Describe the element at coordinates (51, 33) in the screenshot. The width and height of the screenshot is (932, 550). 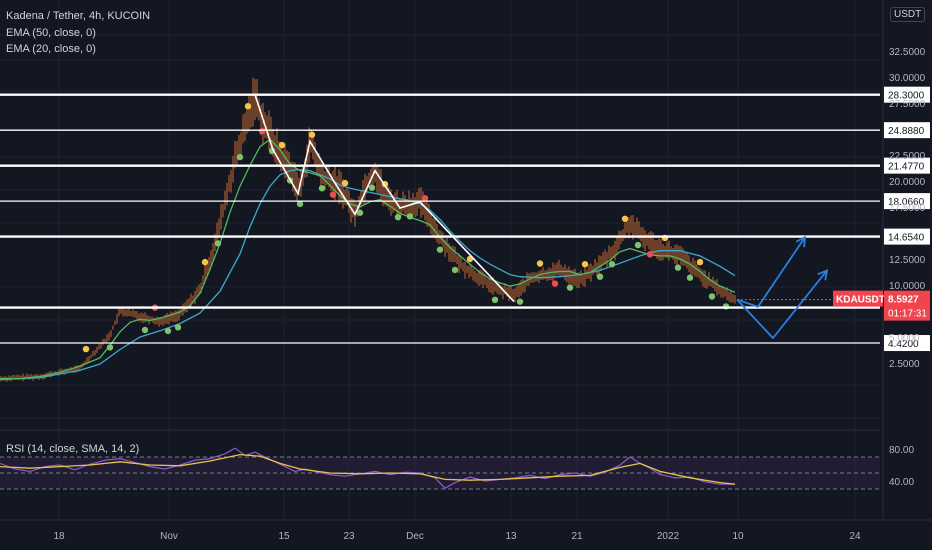
I see `ema50-legend: EMA (50, close, 0)` at that location.